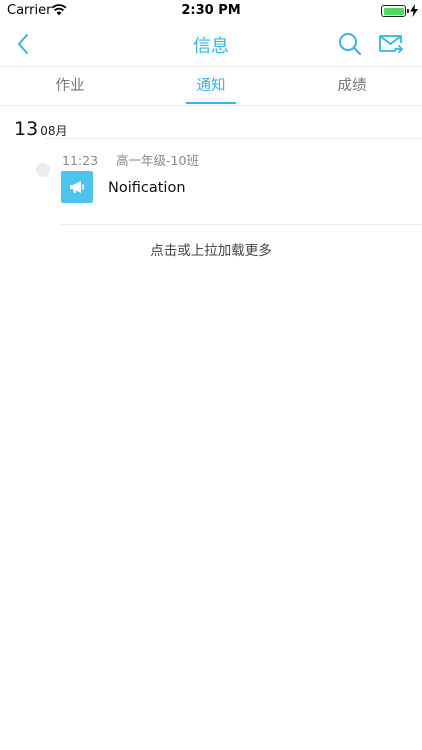  Describe the element at coordinates (352, 86) in the screenshot. I see `tab-grades: 成绩` at that location.